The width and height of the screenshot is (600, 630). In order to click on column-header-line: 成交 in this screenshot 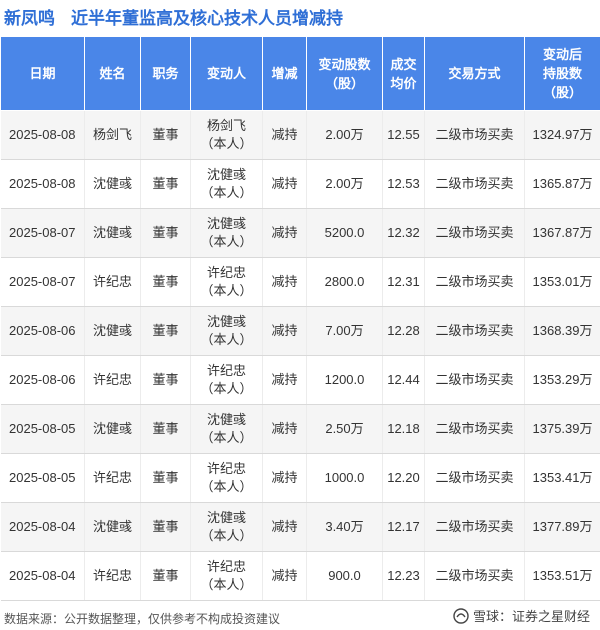, I will do `click(403, 64)`.